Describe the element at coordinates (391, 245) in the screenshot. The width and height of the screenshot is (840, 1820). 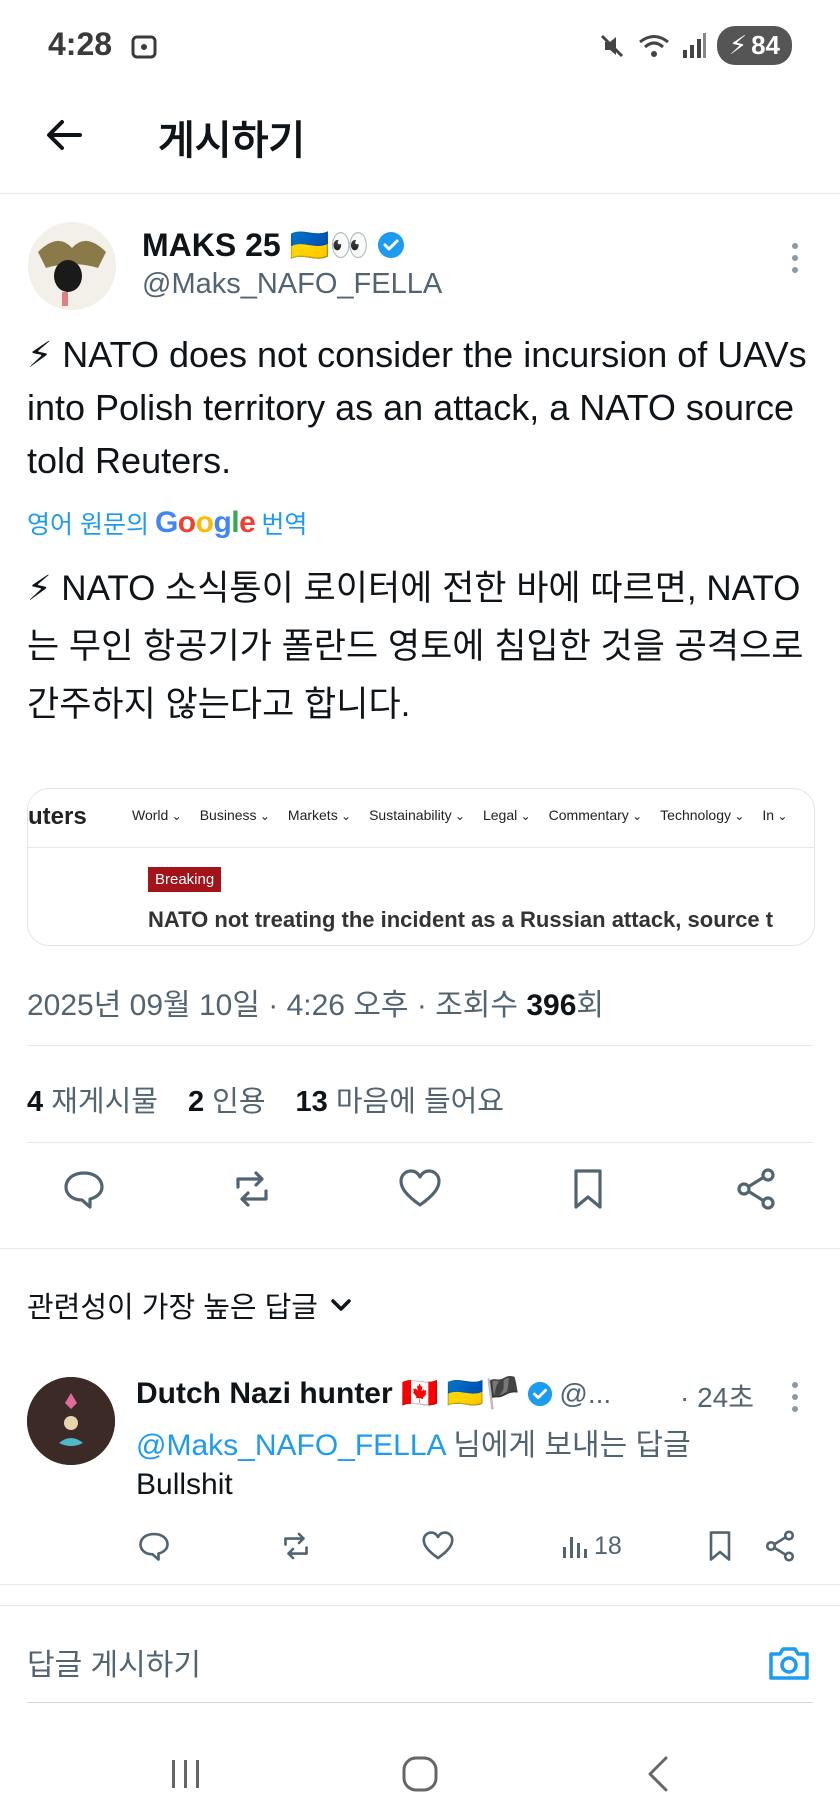
I see `verified-badge-icon` at that location.